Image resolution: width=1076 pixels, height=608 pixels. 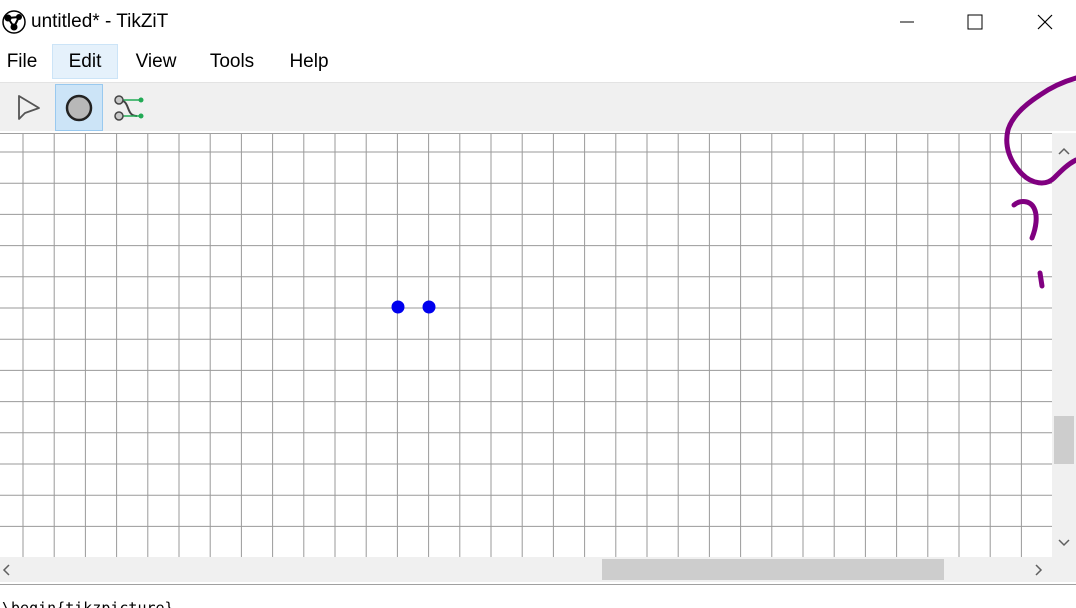 What do you see at coordinates (1064, 345) in the screenshot?
I see `vertical-scrollbar` at bounding box center [1064, 345].